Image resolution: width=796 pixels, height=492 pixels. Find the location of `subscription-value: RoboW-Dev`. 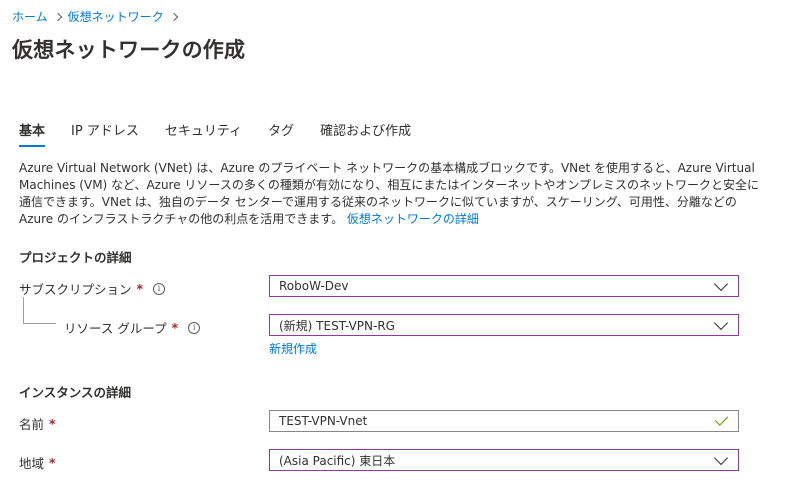

subscription-value: RoboW-Dev is located at coordinates (314, 286).